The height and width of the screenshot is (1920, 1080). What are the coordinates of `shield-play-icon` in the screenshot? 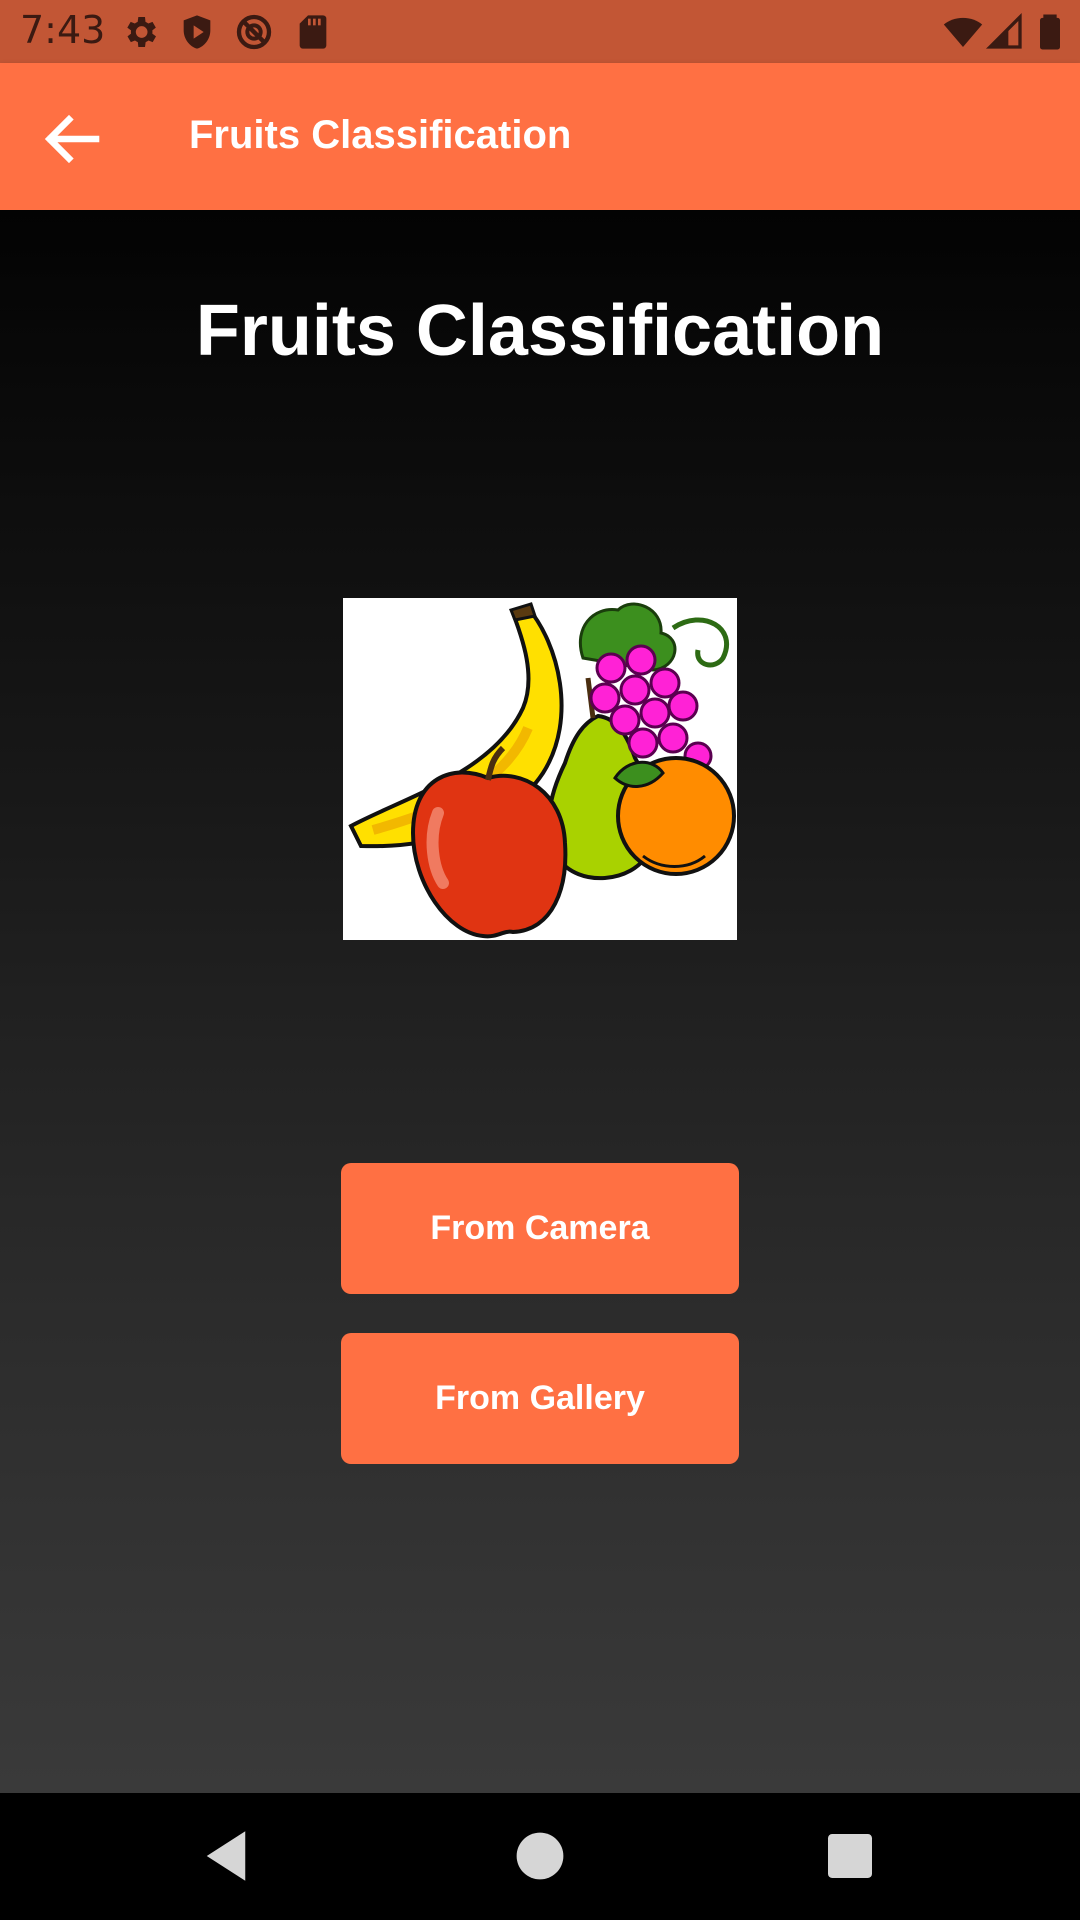 It's located at (197, 32).